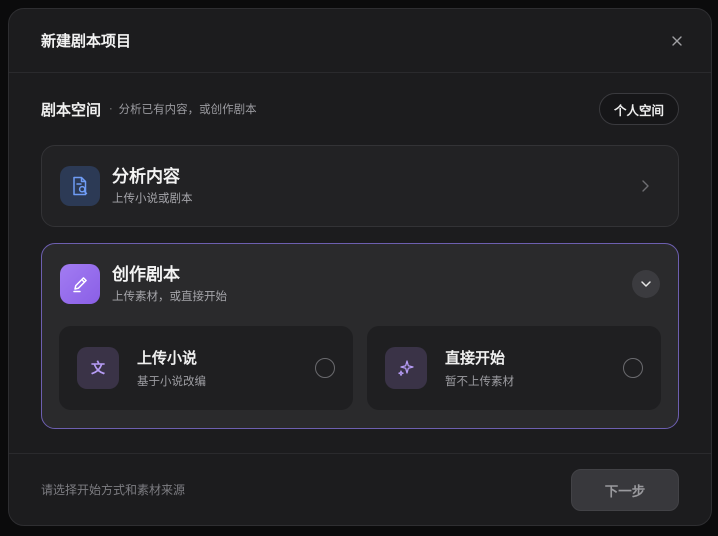 This screenshot has width=718, height=536. What do you see at coordinates (169, 295) in the screenshot?
I see `create-card-subtitle: 上传素材，或直接开始` at bounding box center [169, 295].